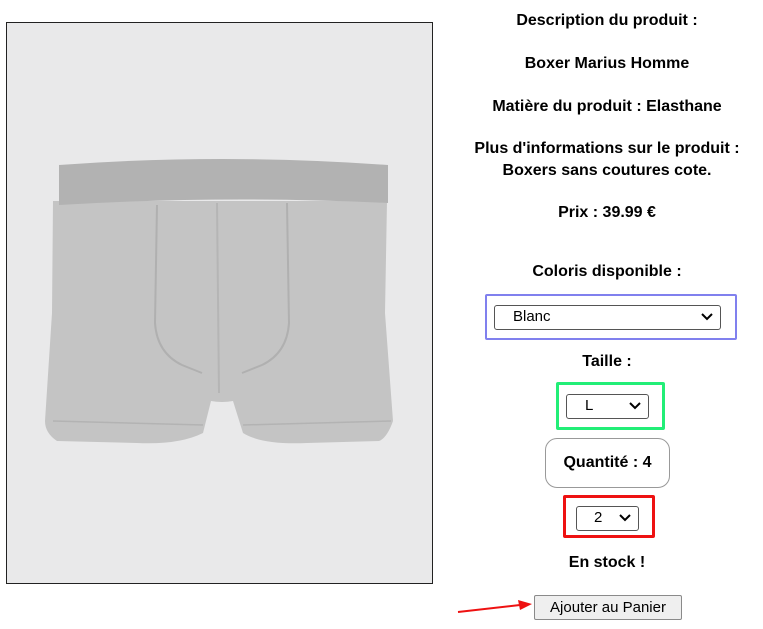 This screenshot has height=629, width=763. Describe the element at coordinates (607, 406) in the screenshot. I see `size-select: L` at that location.